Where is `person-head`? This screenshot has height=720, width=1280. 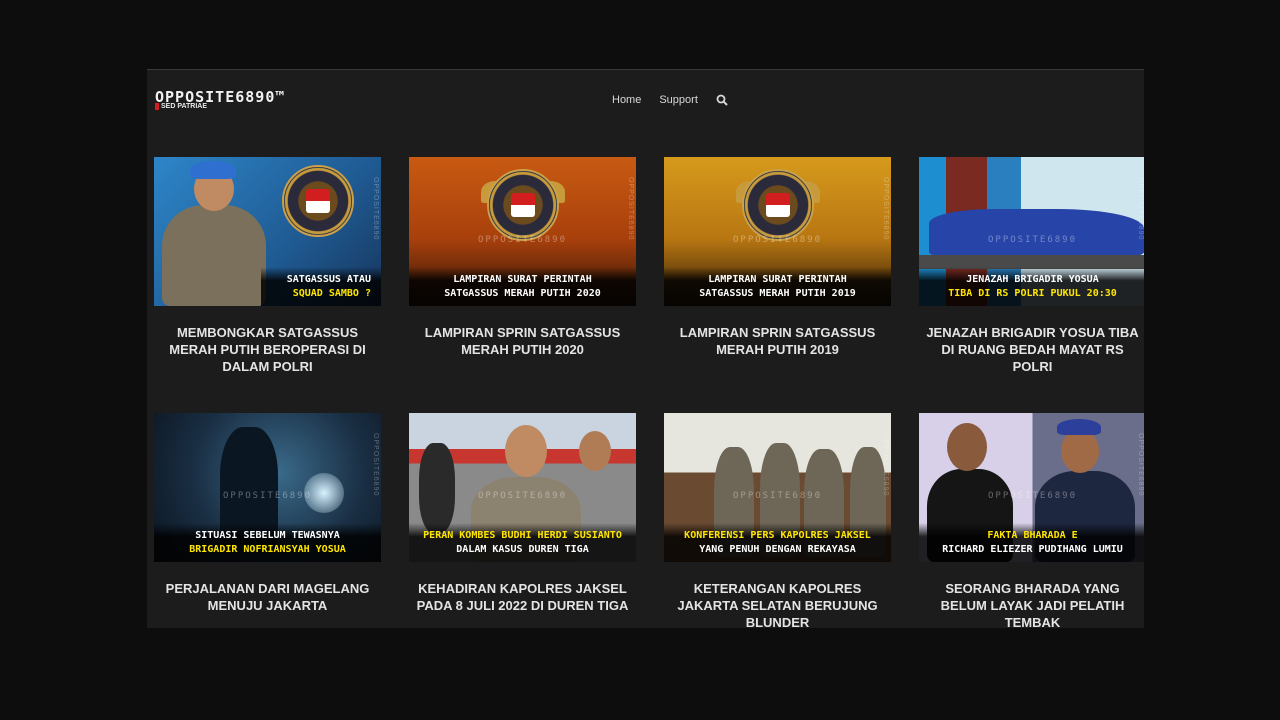
person-head is located at coordinates (967, 447).